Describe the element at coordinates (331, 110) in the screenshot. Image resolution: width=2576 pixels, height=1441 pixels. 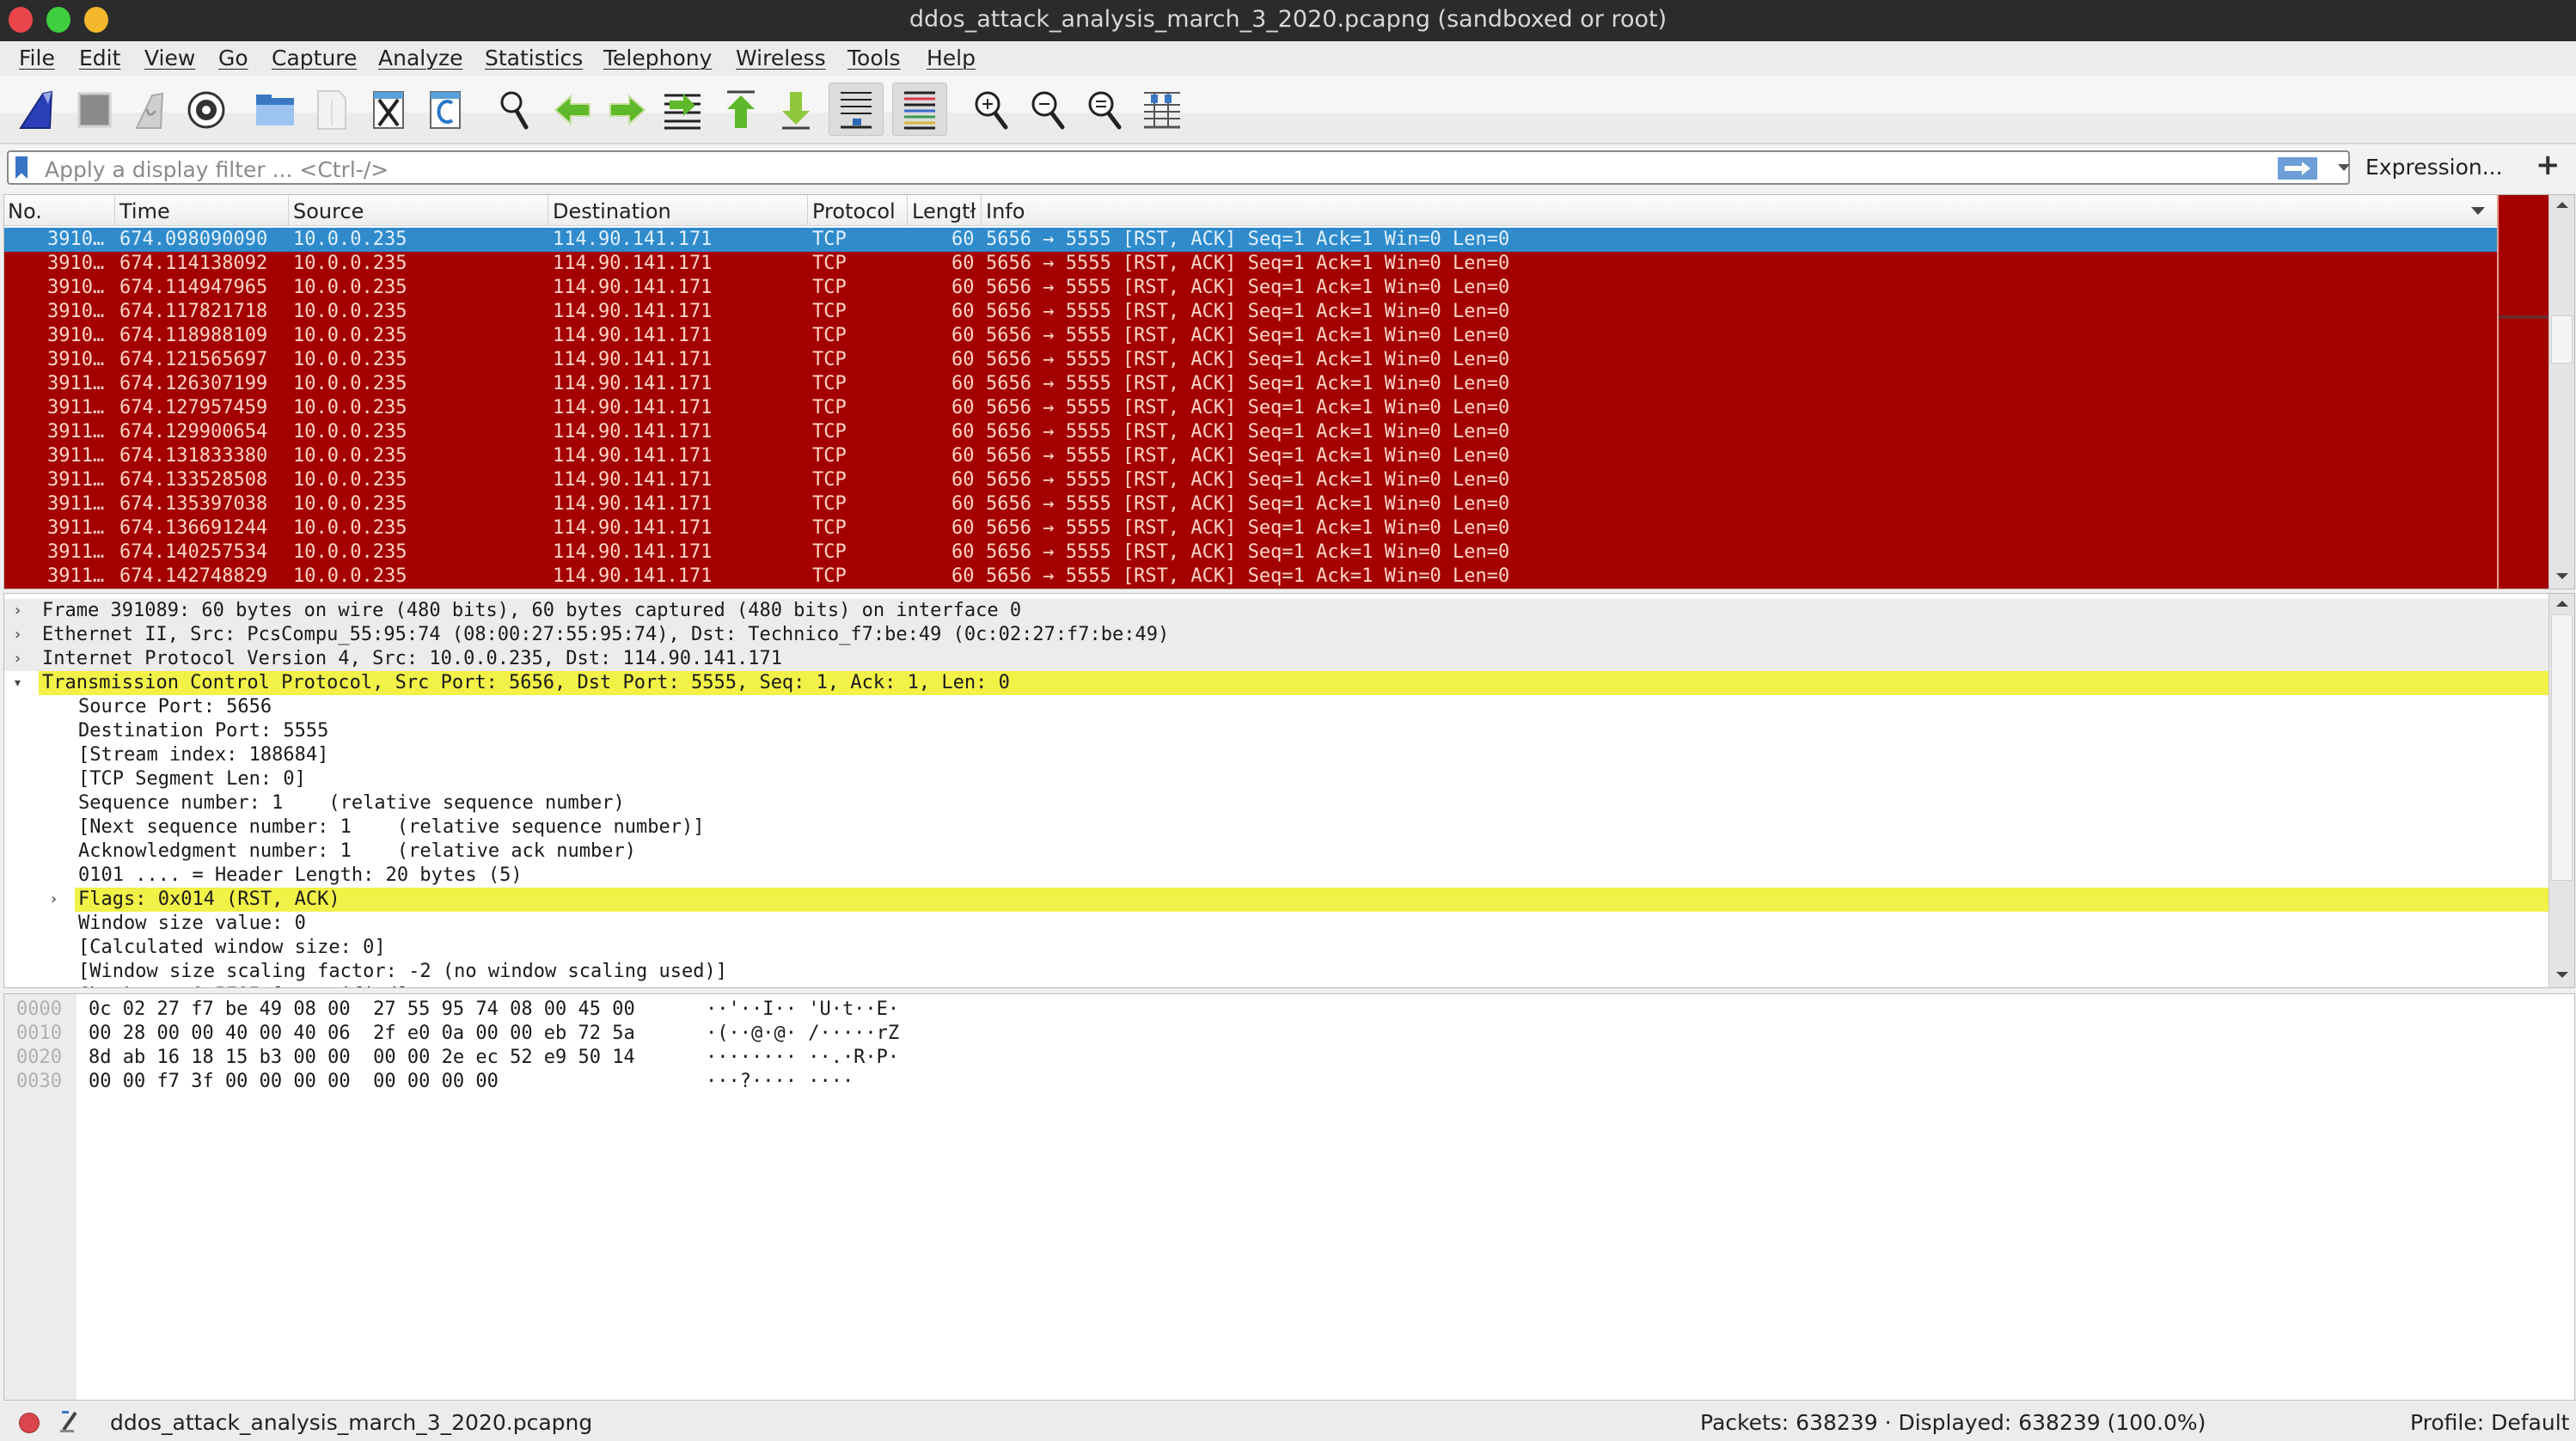
I see `save-file-button` at that location.